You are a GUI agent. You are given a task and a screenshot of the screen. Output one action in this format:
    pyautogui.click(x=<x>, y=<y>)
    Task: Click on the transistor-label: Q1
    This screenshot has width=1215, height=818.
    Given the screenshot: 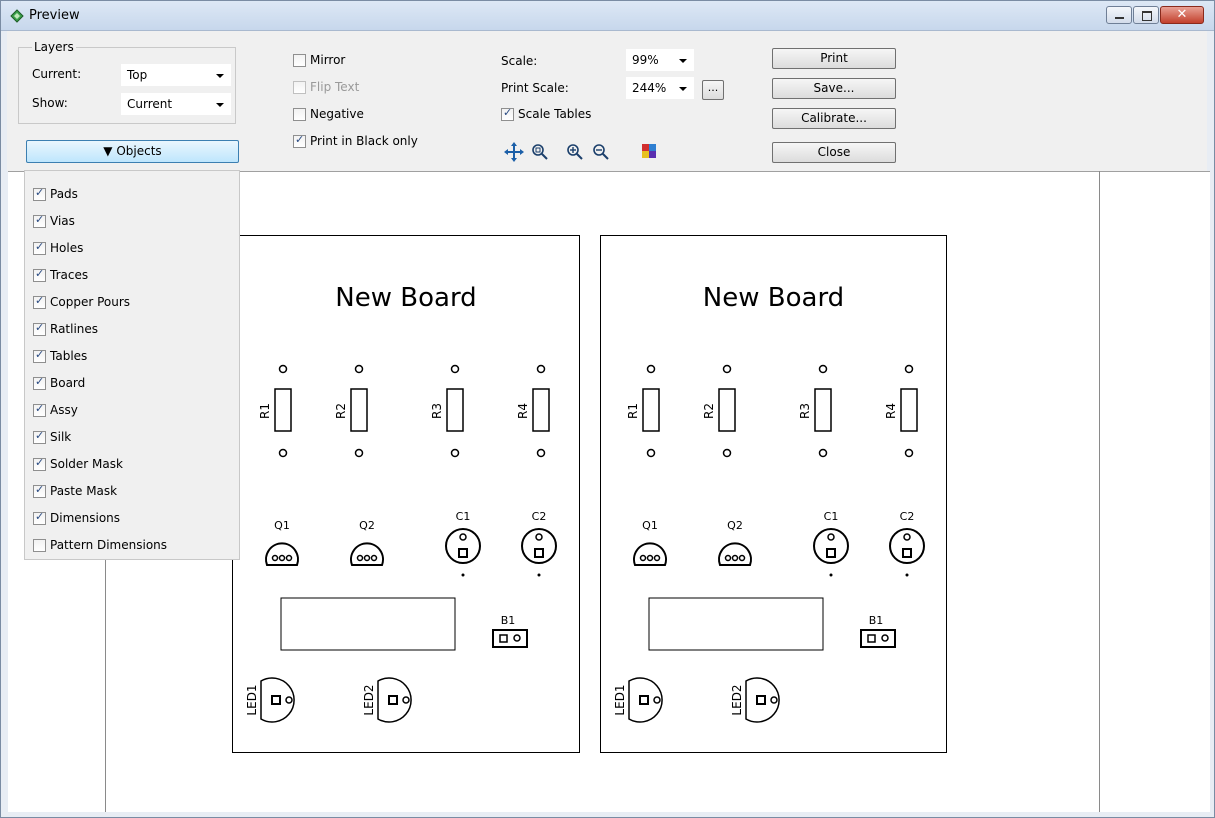 What is the action you would take?
    pyautogui.click(x=650, y=525)
    